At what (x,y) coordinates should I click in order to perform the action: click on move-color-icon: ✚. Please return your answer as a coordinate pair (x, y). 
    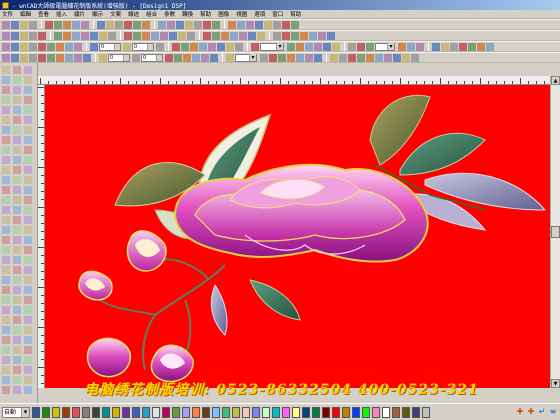
    Looking at the image, I should click on (531, 412).